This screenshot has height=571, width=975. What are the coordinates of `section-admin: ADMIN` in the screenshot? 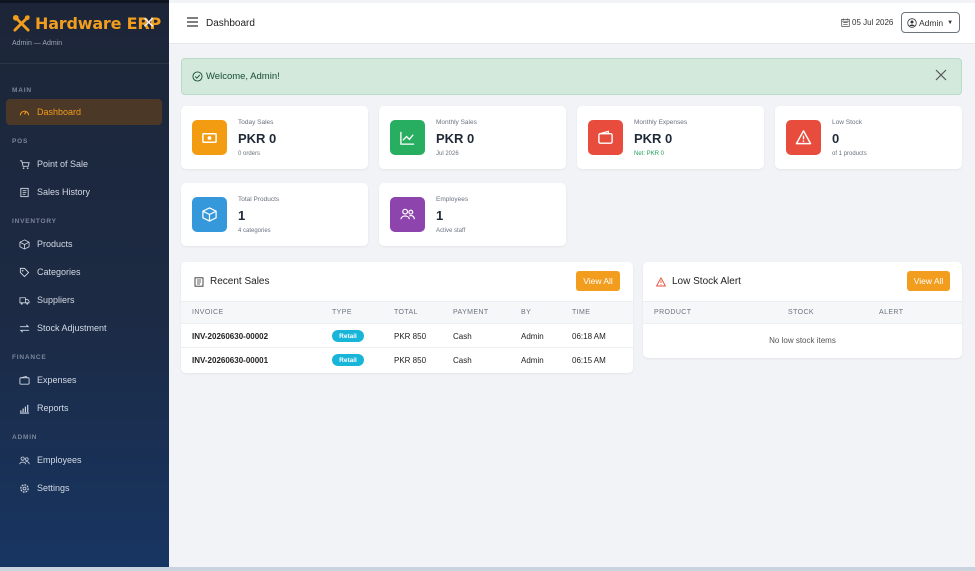 It's located at (25, 437).